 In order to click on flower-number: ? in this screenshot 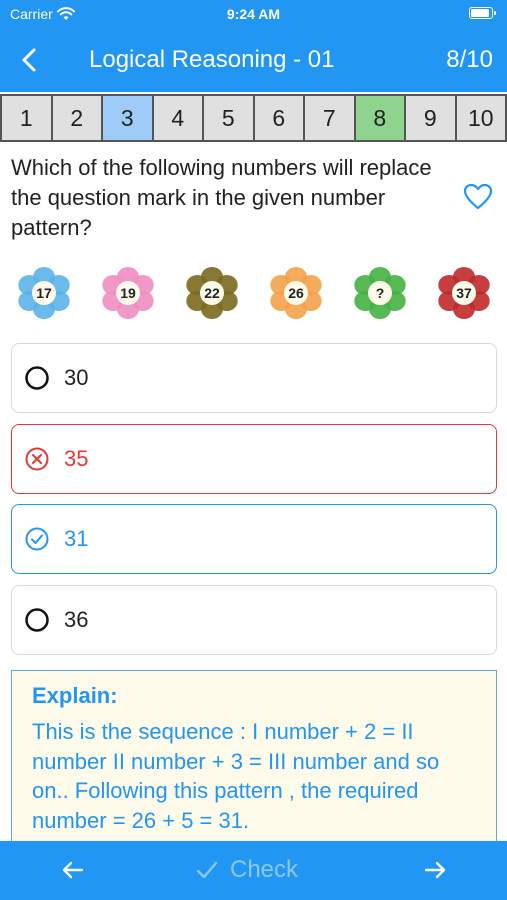, I will do `click(380, 293)`.